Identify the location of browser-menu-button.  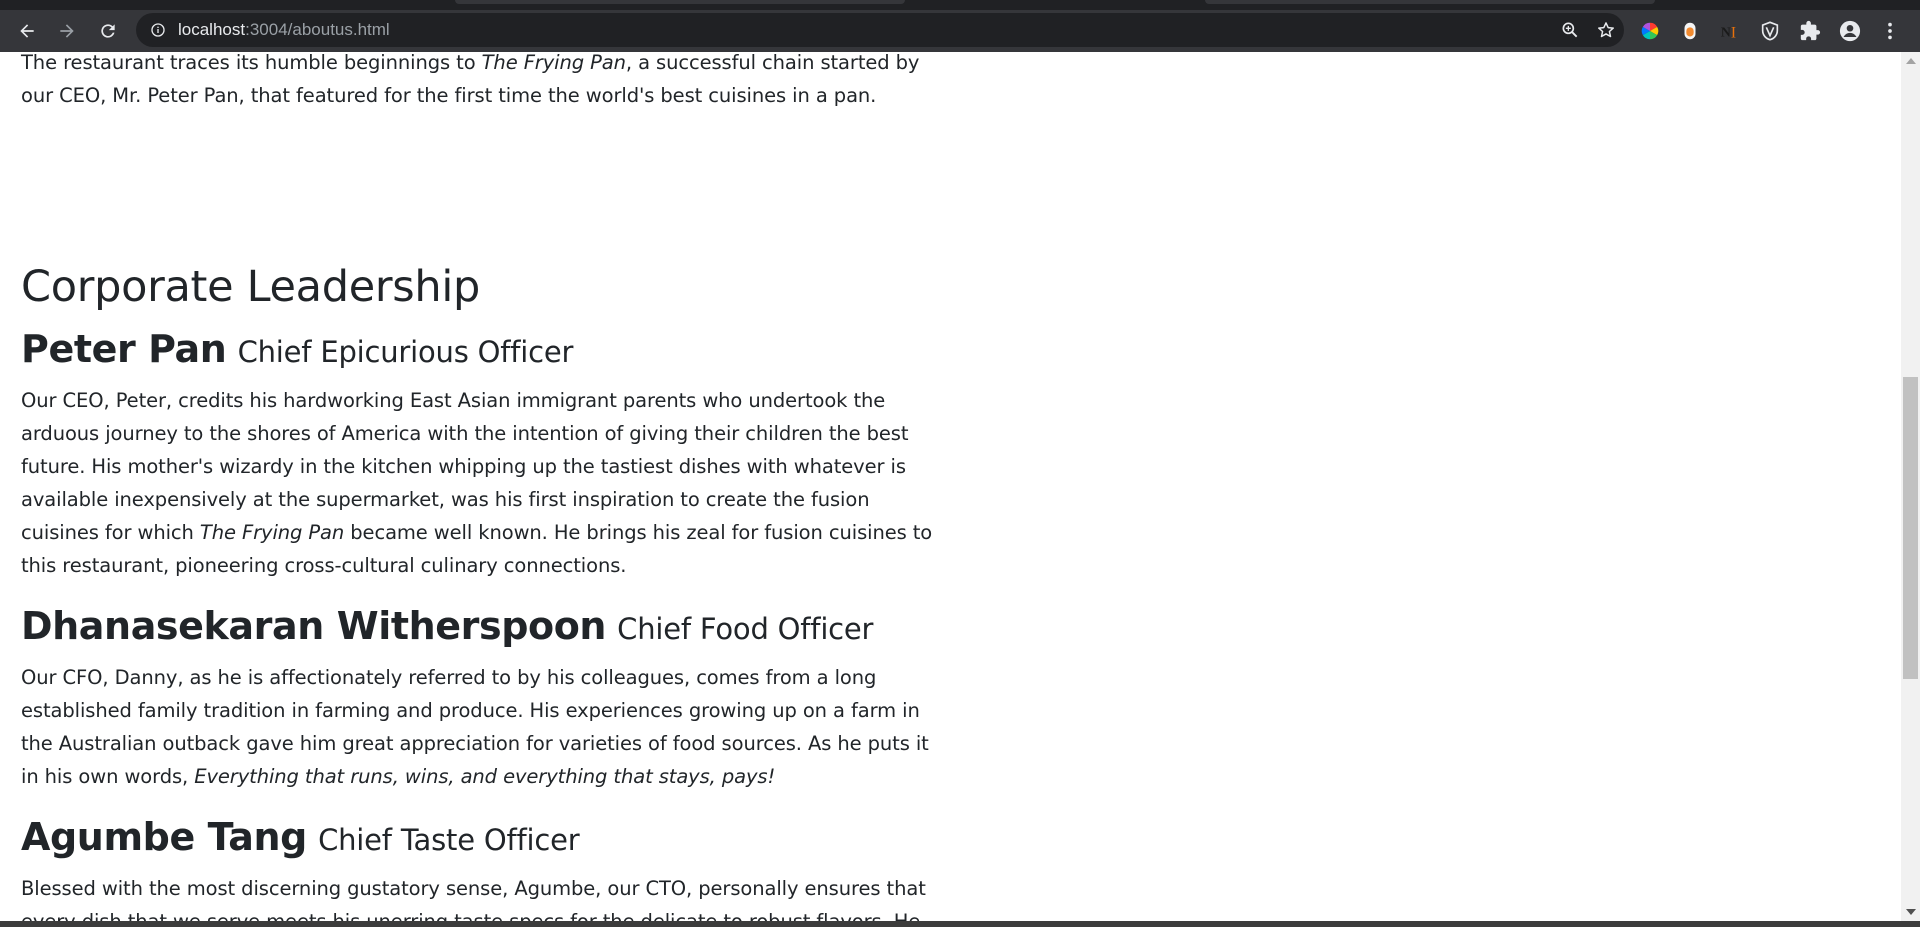
(1890, 31).